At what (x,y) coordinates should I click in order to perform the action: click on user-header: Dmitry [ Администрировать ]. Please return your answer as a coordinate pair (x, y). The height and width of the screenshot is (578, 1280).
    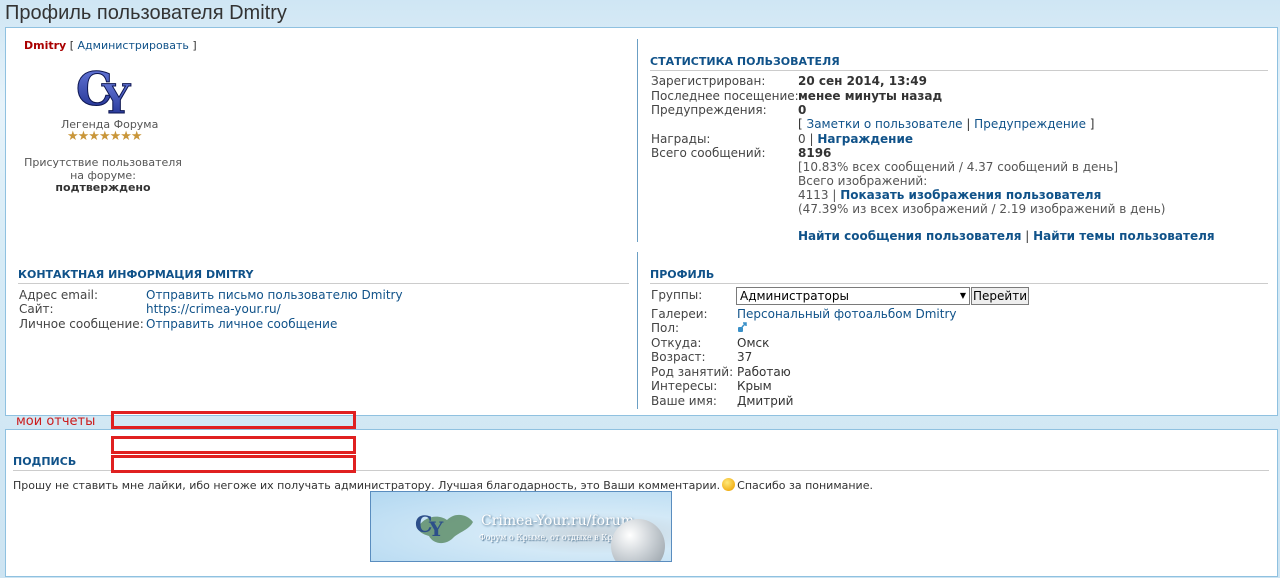
    Looking at the image, I should click on (110, 45).